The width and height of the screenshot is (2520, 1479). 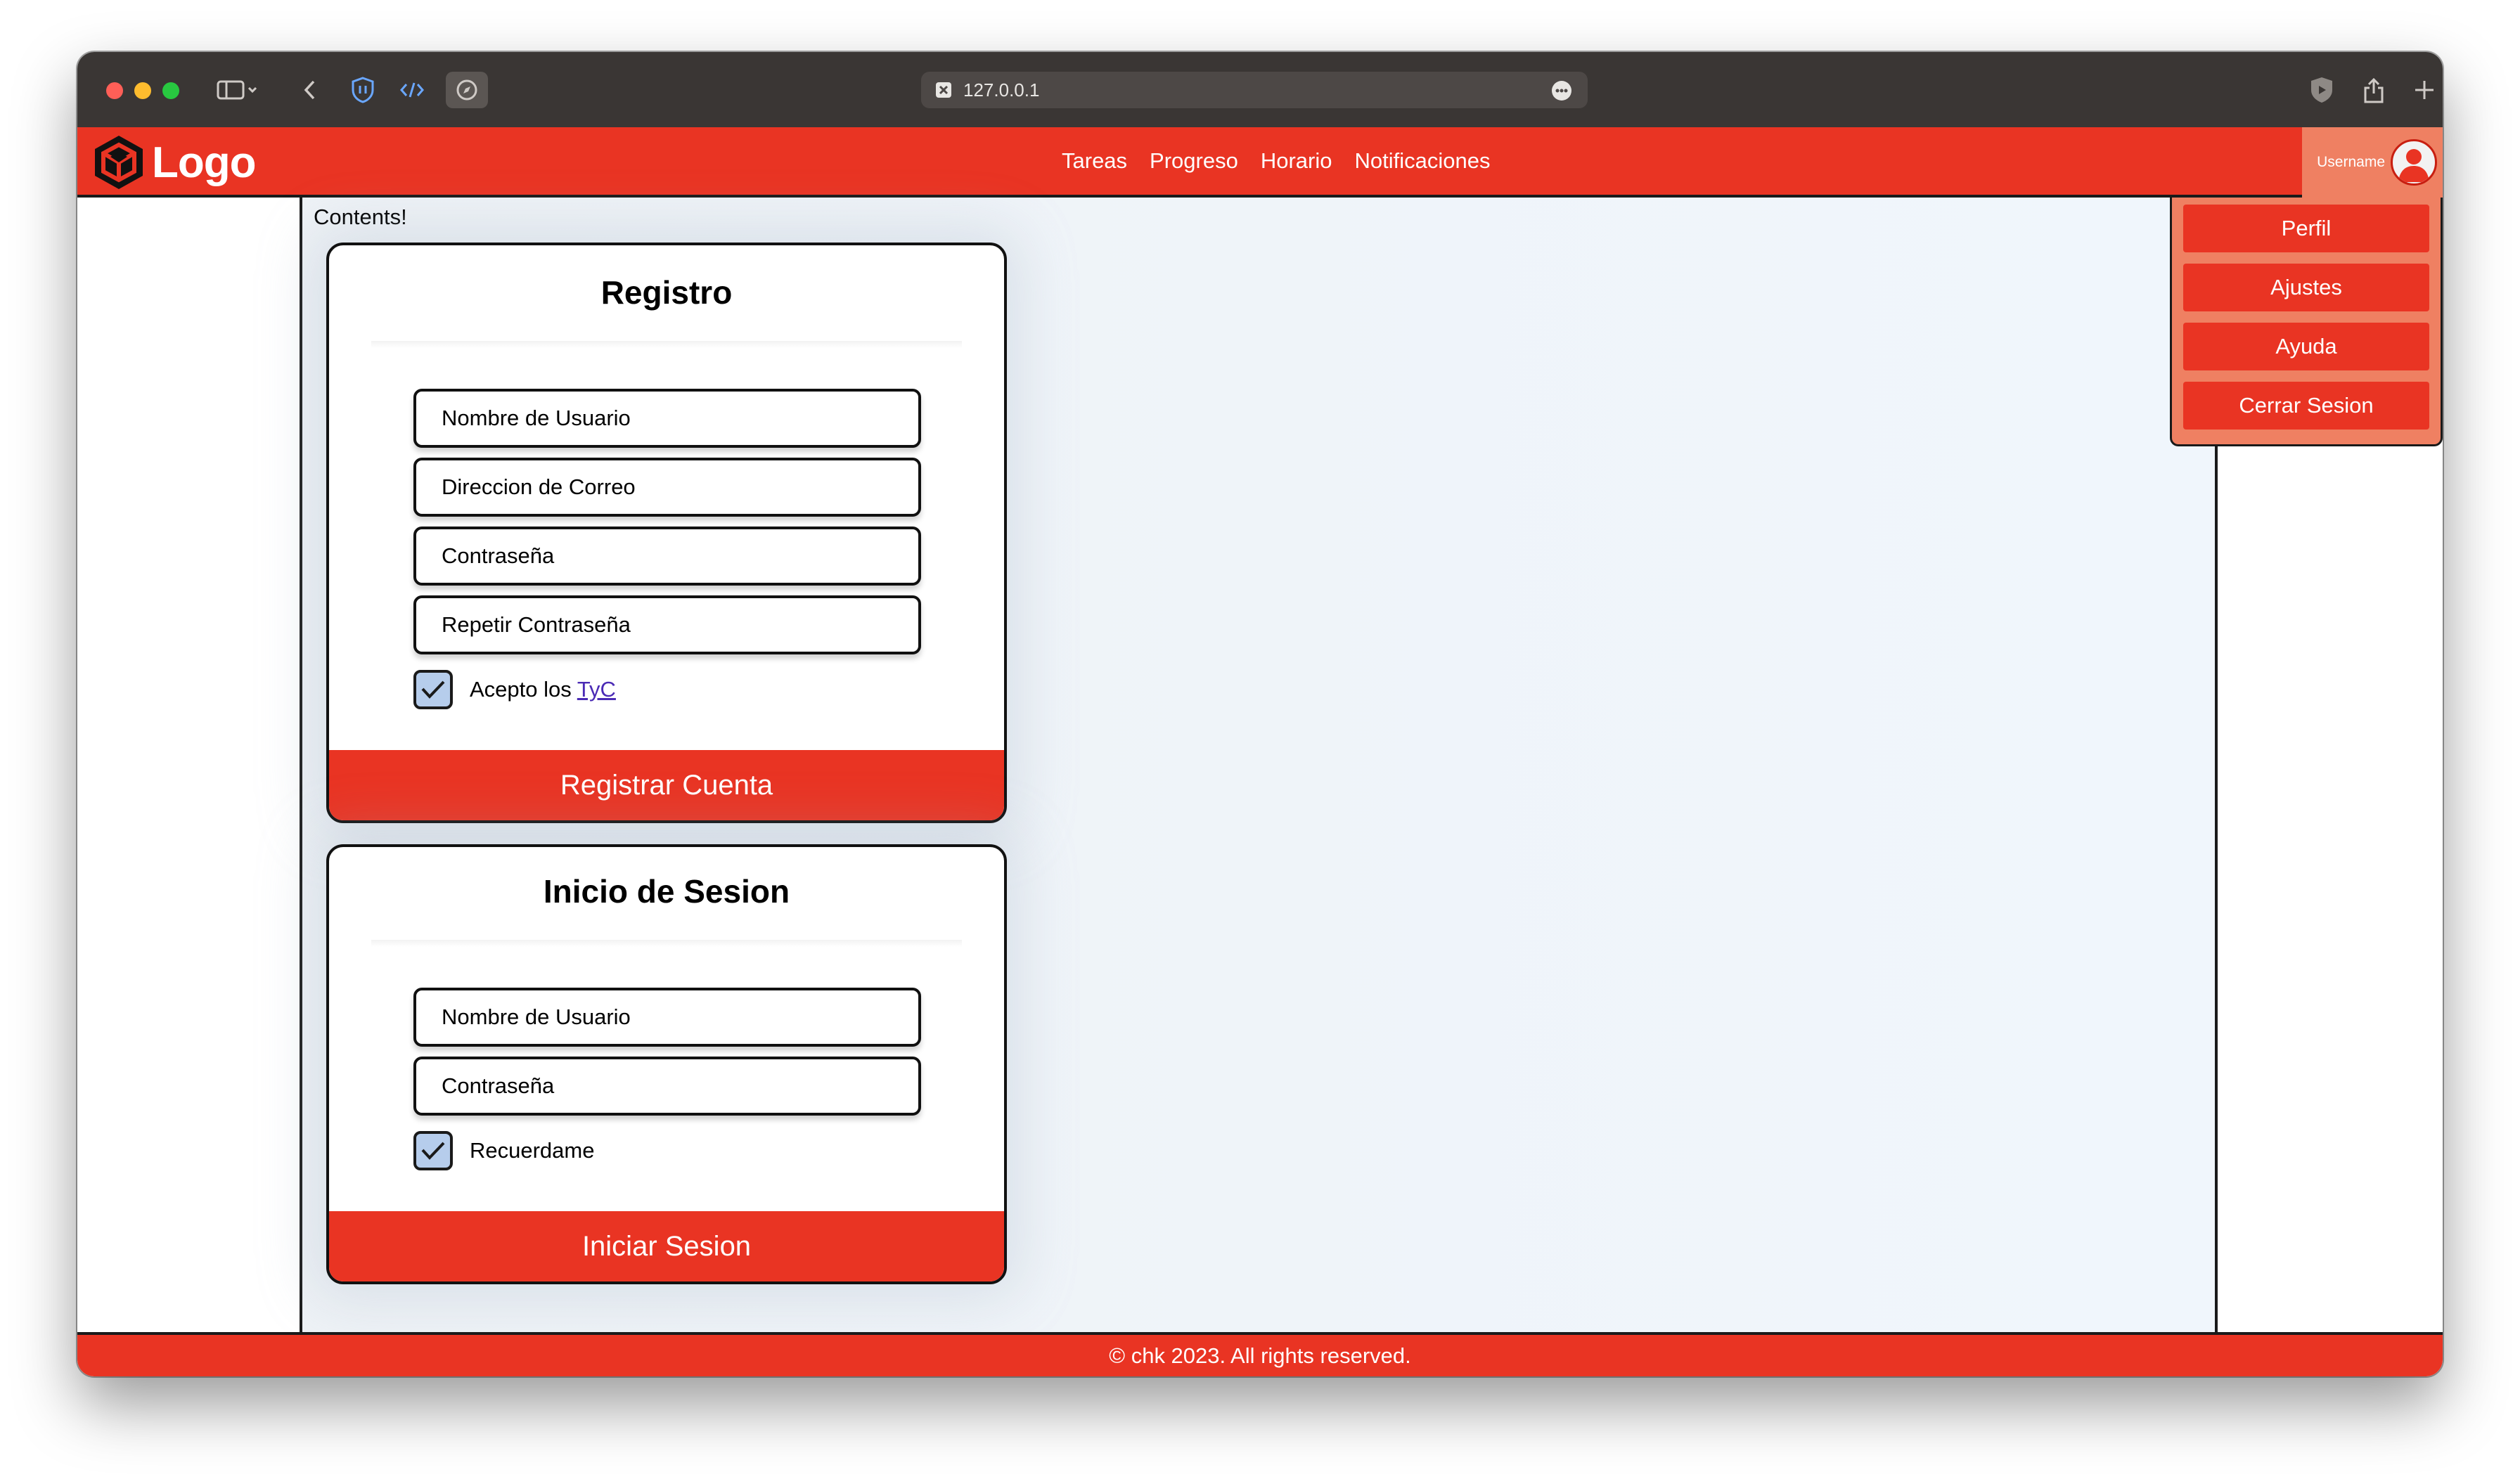 I want to click on extension-shield-icon, so click(x=2321, y=90).